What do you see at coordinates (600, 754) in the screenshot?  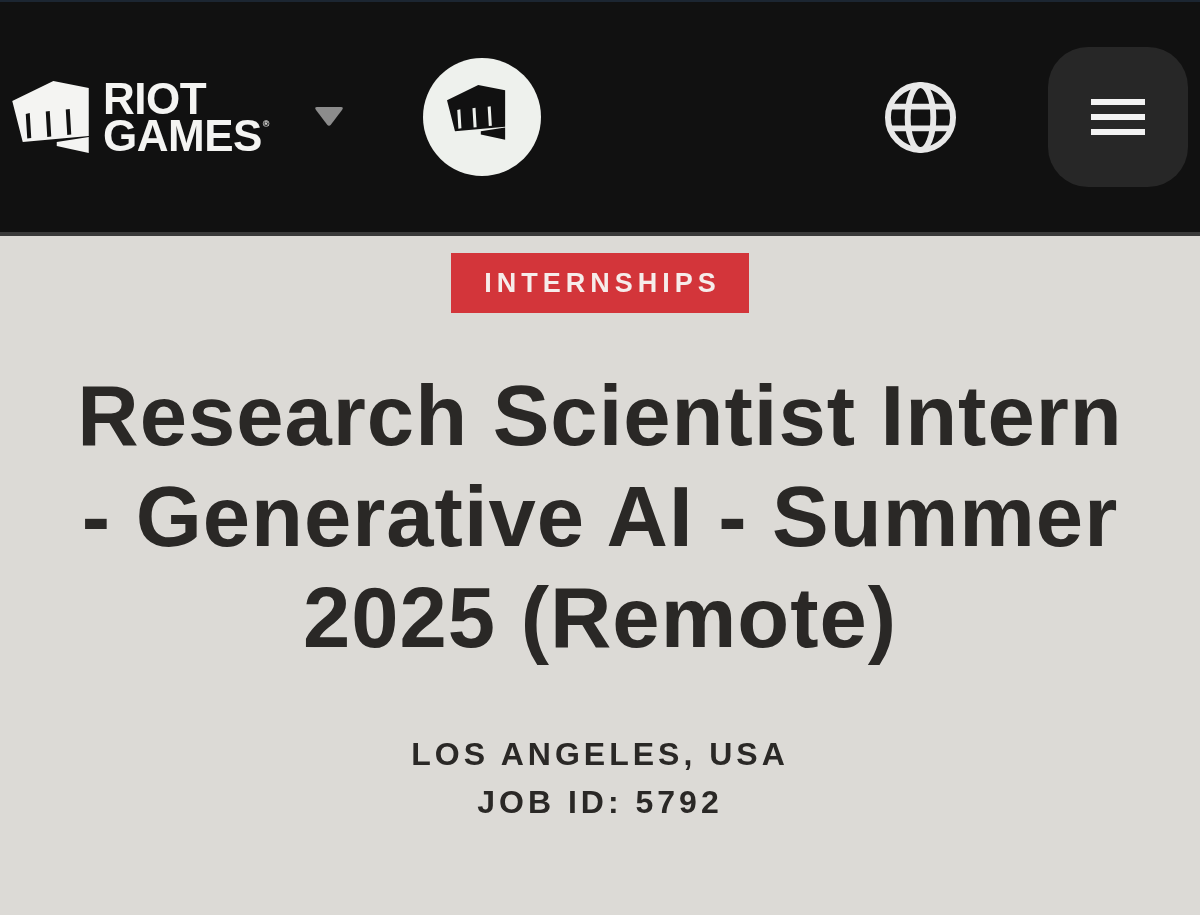 I see `job-location: LOS ANGELES, USA` at bounding box center [600, 754].